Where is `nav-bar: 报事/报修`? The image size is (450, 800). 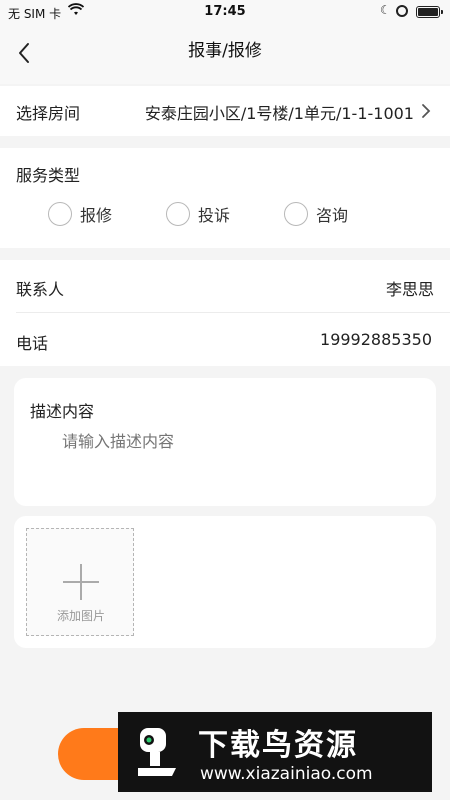
nav-bar: 报事/报修 is located at coordinates (225, 55).